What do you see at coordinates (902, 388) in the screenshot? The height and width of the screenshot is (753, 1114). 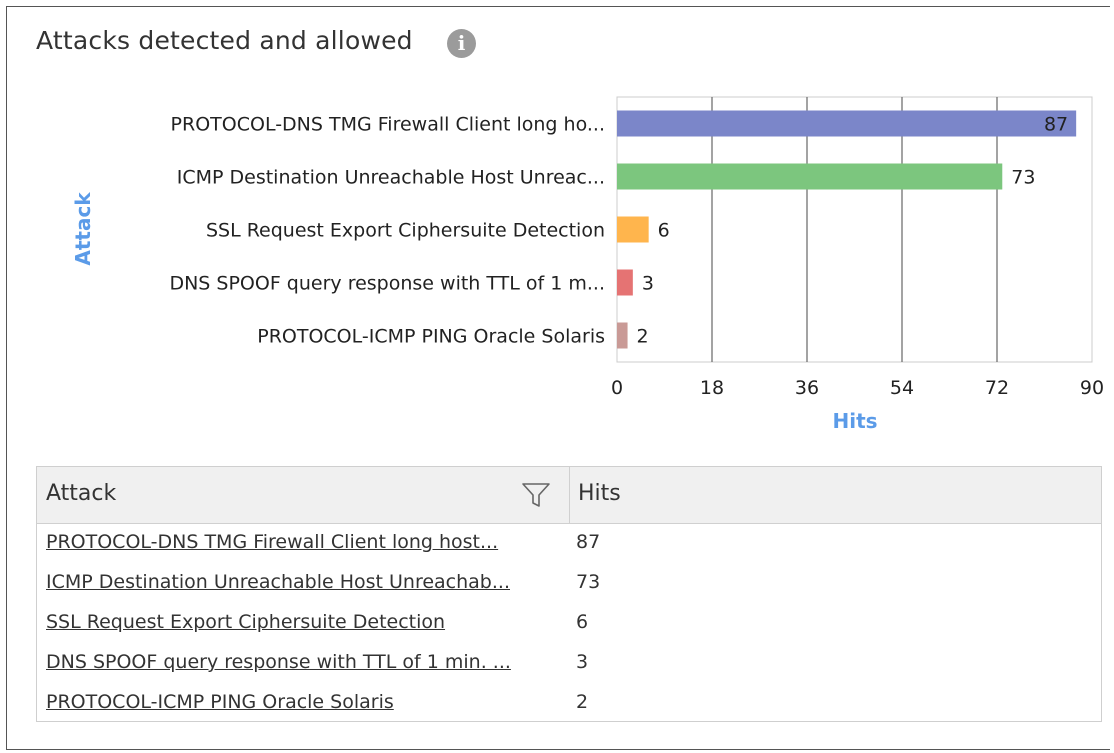 I see `x-tick-label: 54` at bounding box center [902, 388].